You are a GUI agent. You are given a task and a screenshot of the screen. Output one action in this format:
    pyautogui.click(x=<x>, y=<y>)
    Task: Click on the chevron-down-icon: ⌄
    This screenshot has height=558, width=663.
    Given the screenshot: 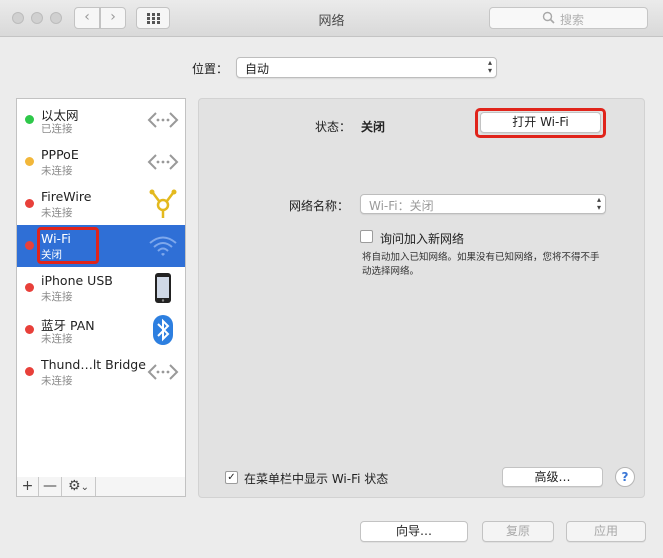 What is the action you would take?
    pyautogui.click(x=84, y=487)
    